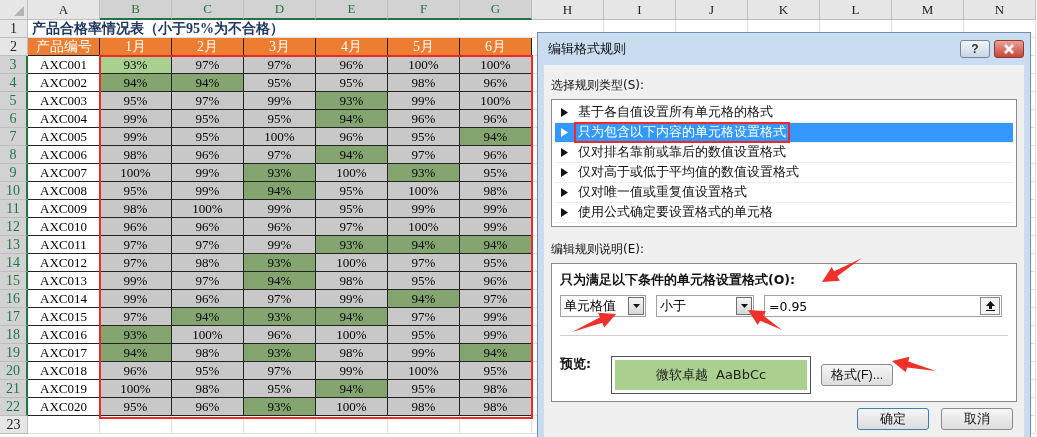 The image size is (1037, 437). What do you see at coordinates (990, 306) in the screenshot?
I see `collapse-button` at bounding box center [990, 306].